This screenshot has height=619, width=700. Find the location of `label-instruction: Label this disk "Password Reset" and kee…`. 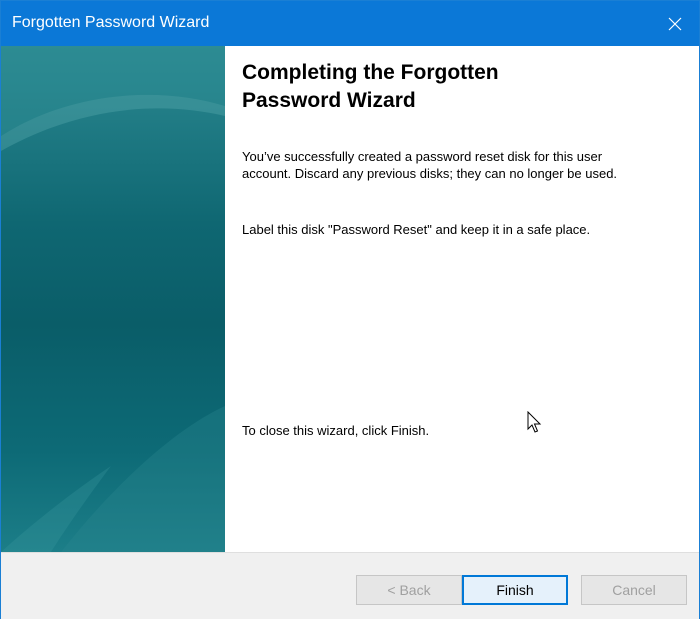

label-instruction: Label this disk "Password Reset" and kee… is located at coordinates (416, 229).